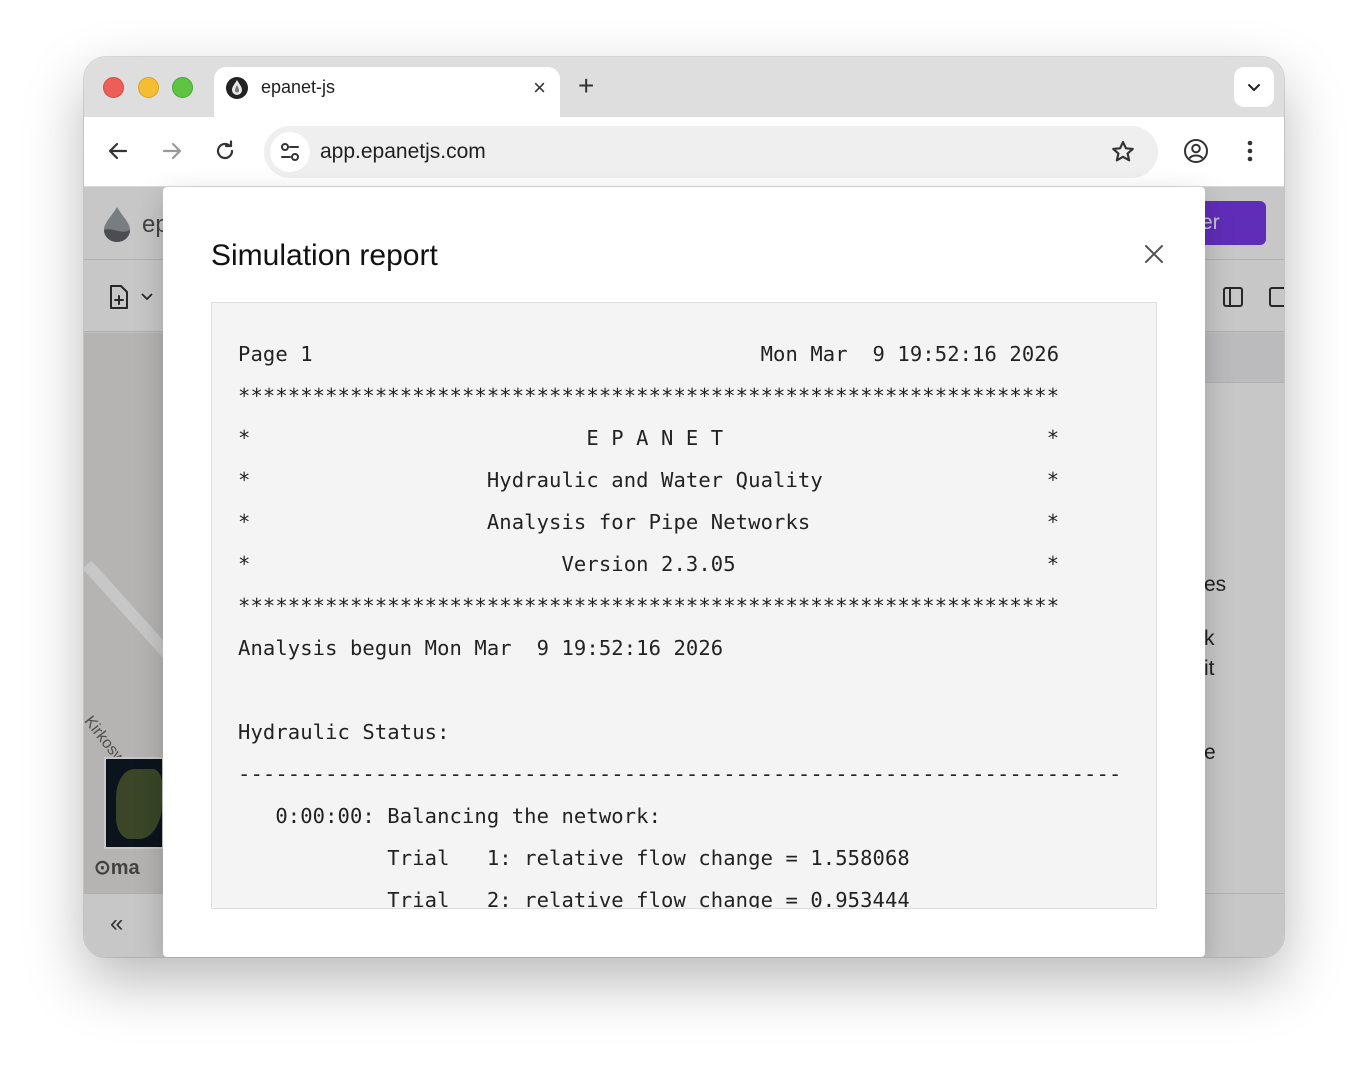 The height and width of the screenshot is (1068, 1368). Describe the element at coordinates (182, 87) in the screenshot. I see `maximize-window-button` at that location.